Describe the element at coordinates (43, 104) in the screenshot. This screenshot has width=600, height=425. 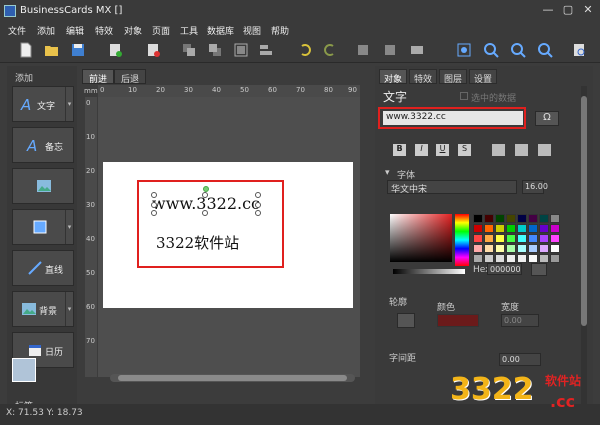
I see `add-text-button: A 文字 ▾` at that location.